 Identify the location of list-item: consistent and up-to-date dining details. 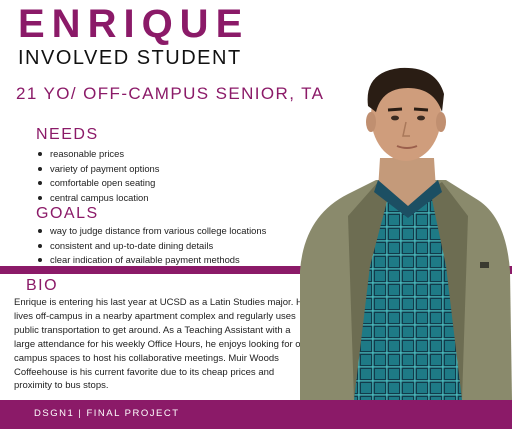
(151, 246).